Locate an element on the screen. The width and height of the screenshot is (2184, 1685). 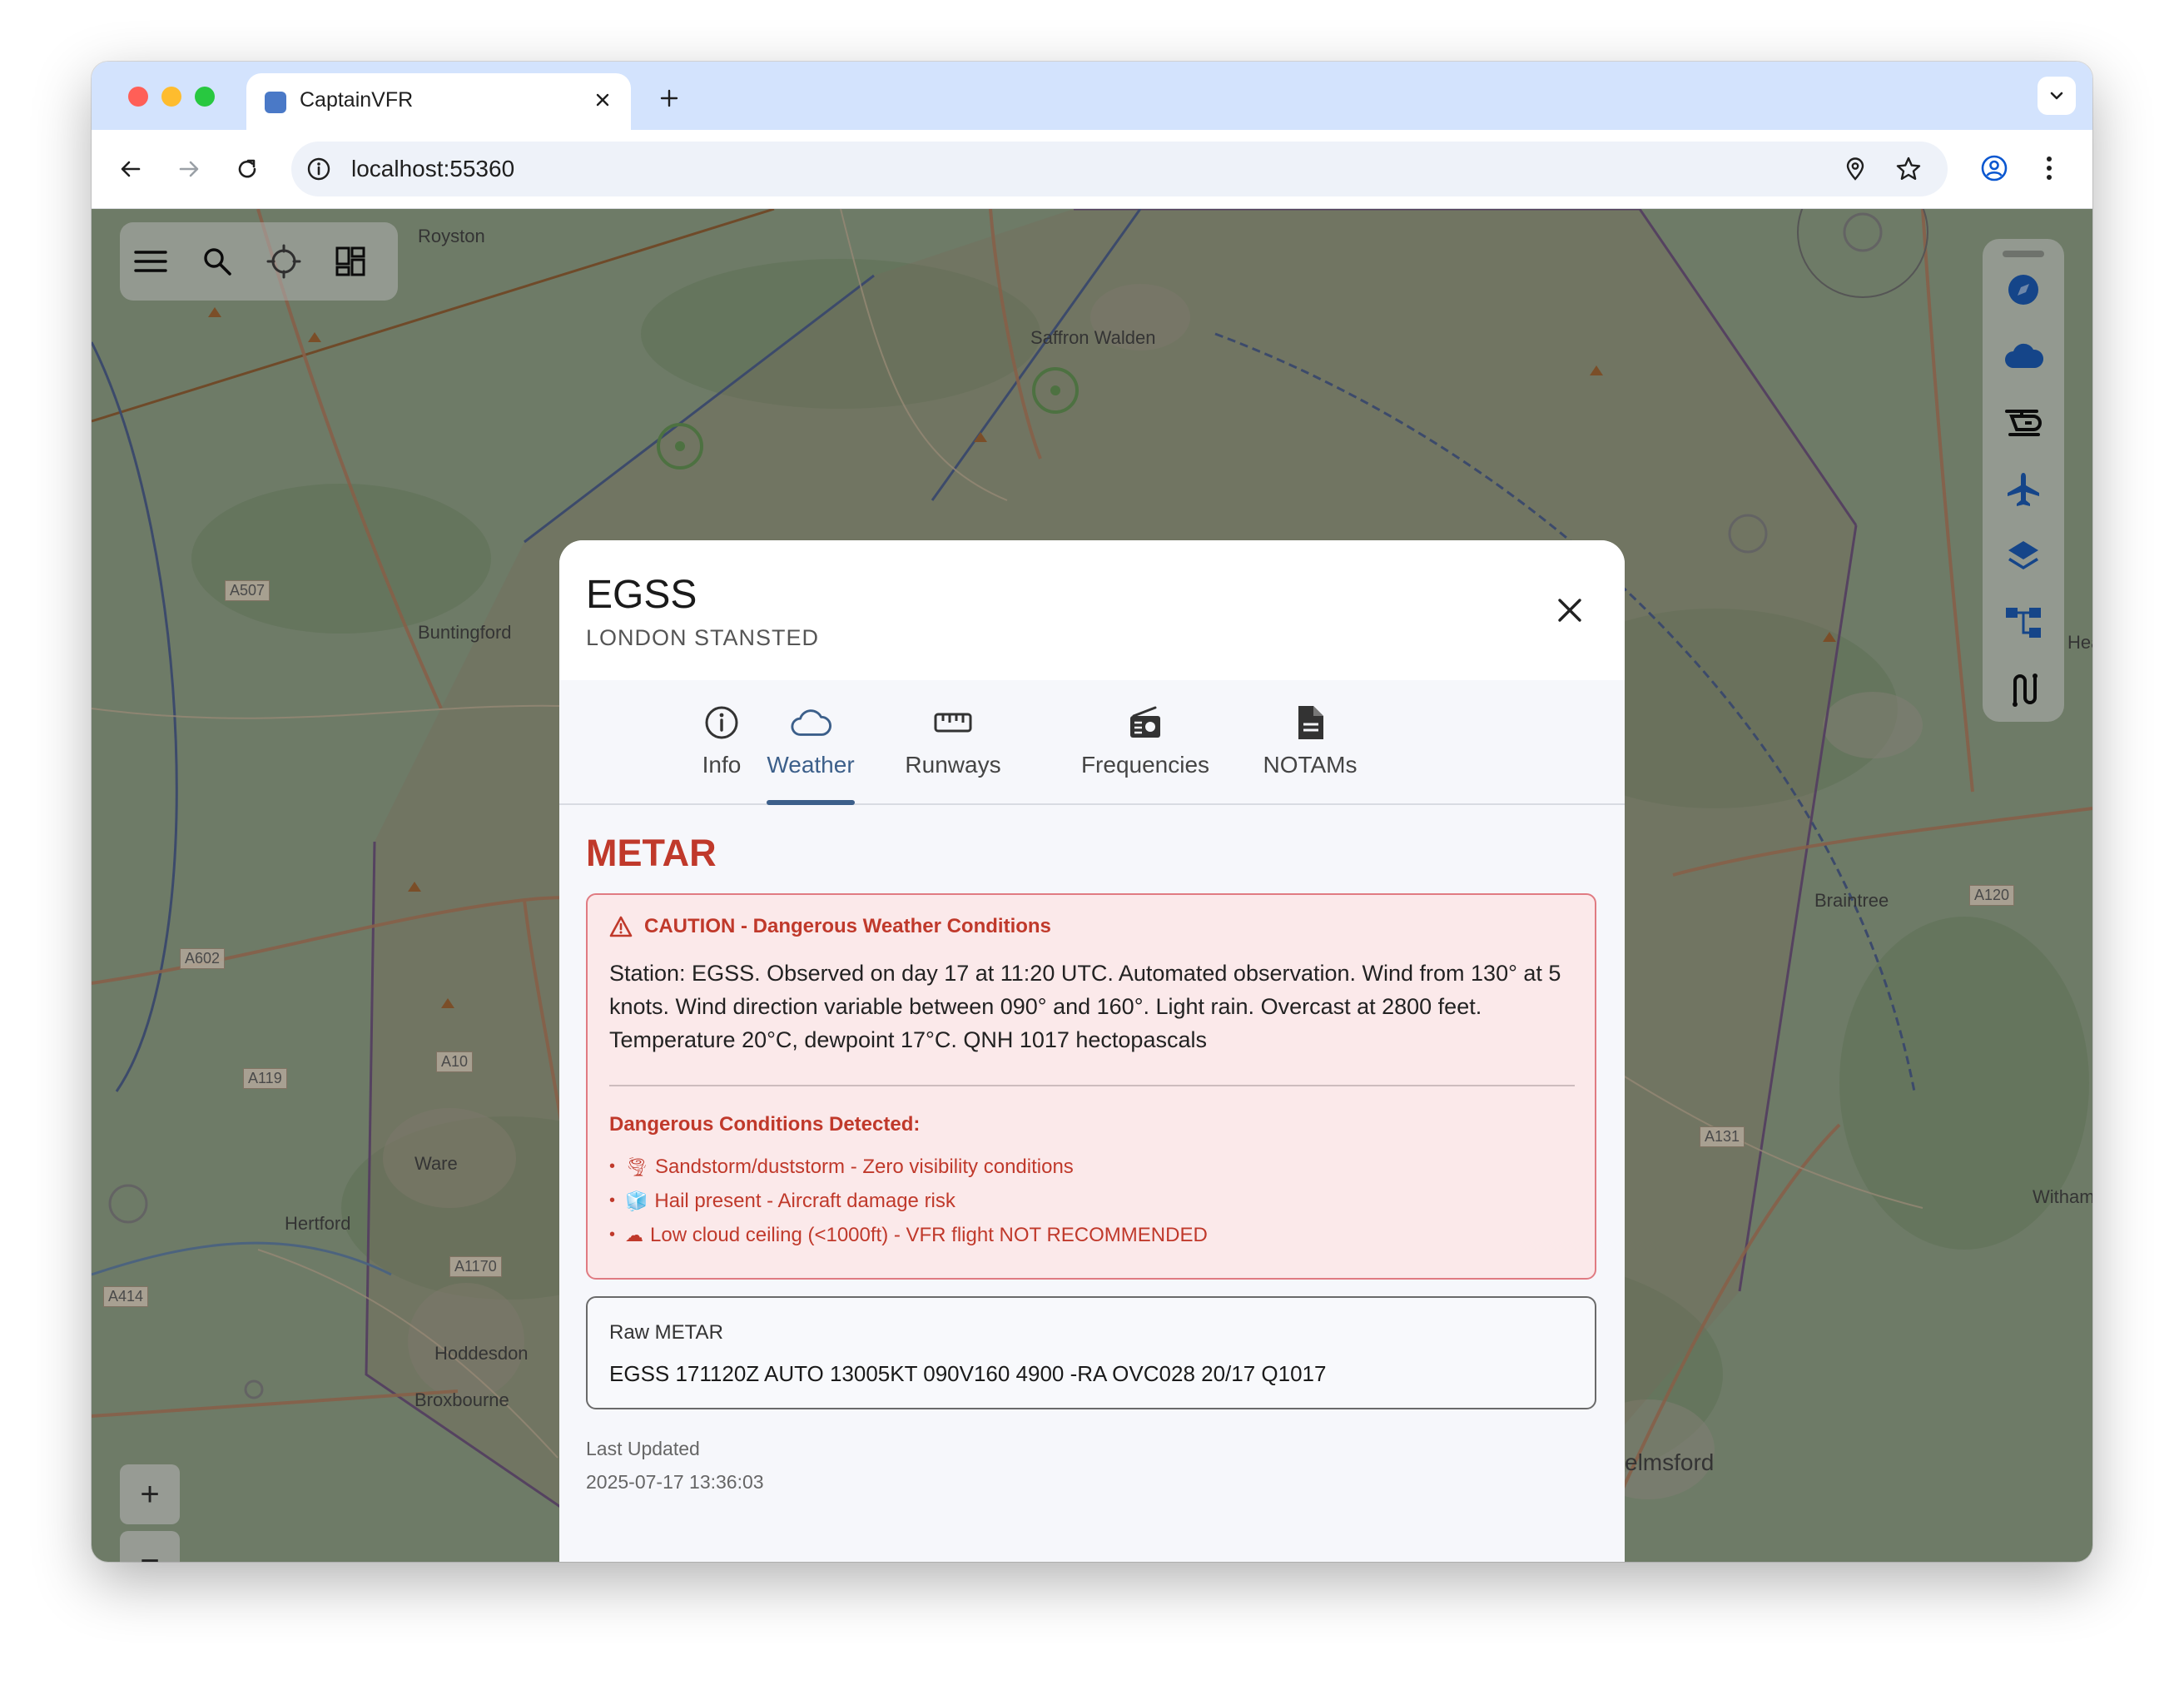
location-pin-icon is located at coordinates (1855, 169).